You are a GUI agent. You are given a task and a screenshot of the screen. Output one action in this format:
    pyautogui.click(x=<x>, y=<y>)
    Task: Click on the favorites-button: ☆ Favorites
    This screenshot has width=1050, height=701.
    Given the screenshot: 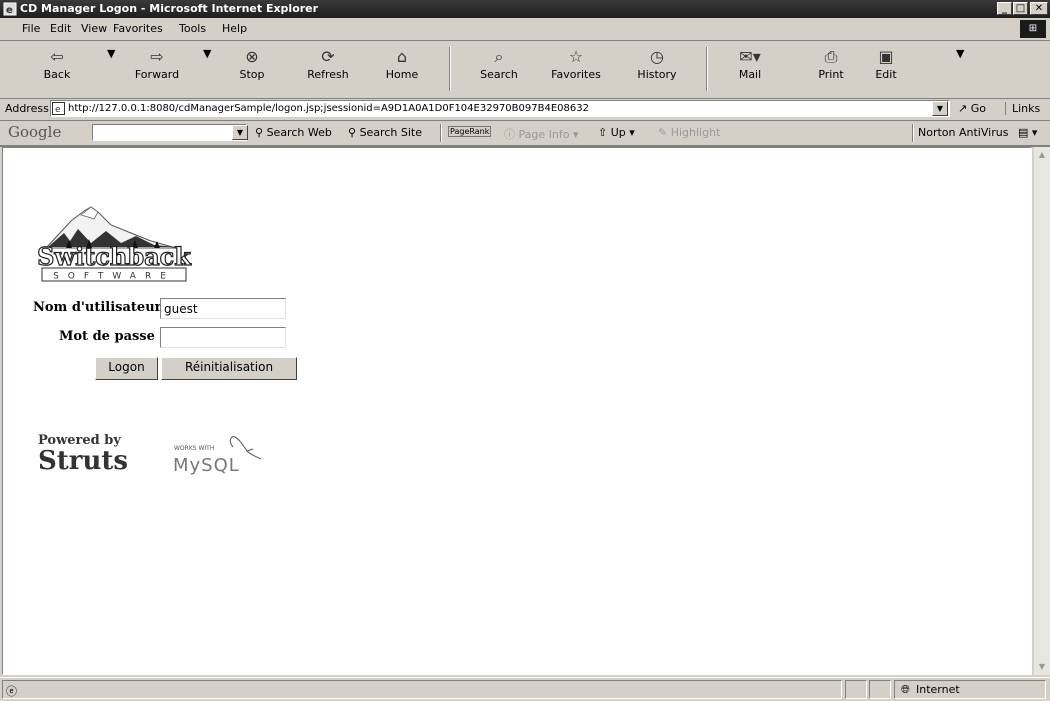 What is the action you would take?
    pyautogui.click(x=576, y=64)
    